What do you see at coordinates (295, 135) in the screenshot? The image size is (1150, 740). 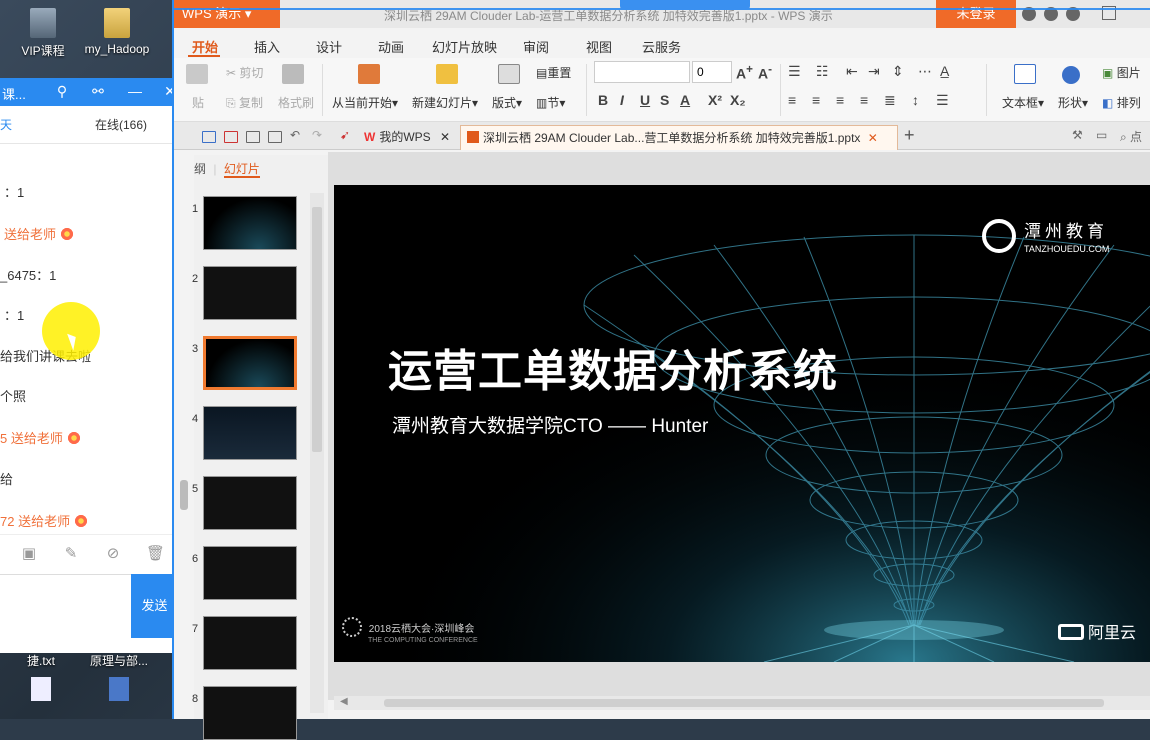 I see `undo-icon: ↶` at bounding box center [295, 135].